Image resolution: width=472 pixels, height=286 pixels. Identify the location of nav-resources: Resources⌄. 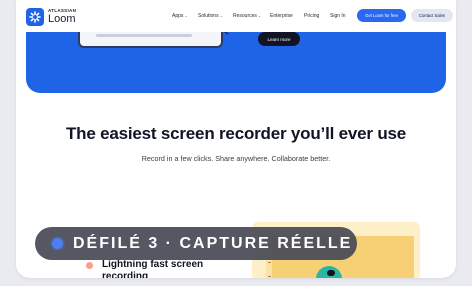
(247, 16).